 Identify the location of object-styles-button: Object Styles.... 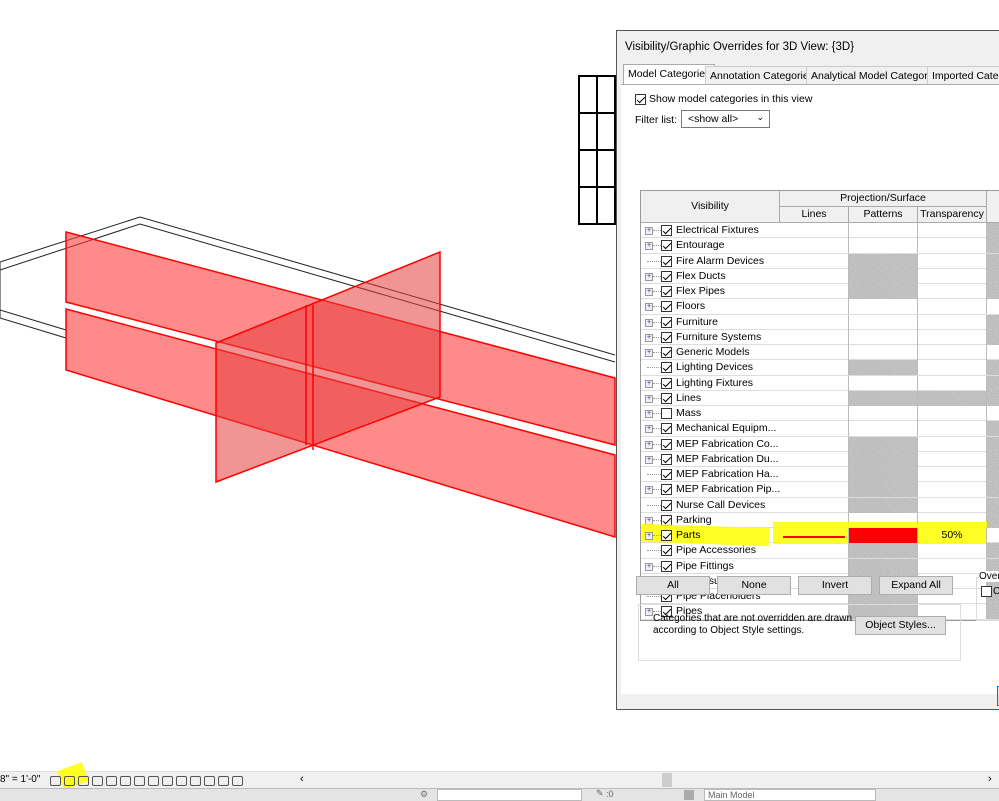
(900, 625).